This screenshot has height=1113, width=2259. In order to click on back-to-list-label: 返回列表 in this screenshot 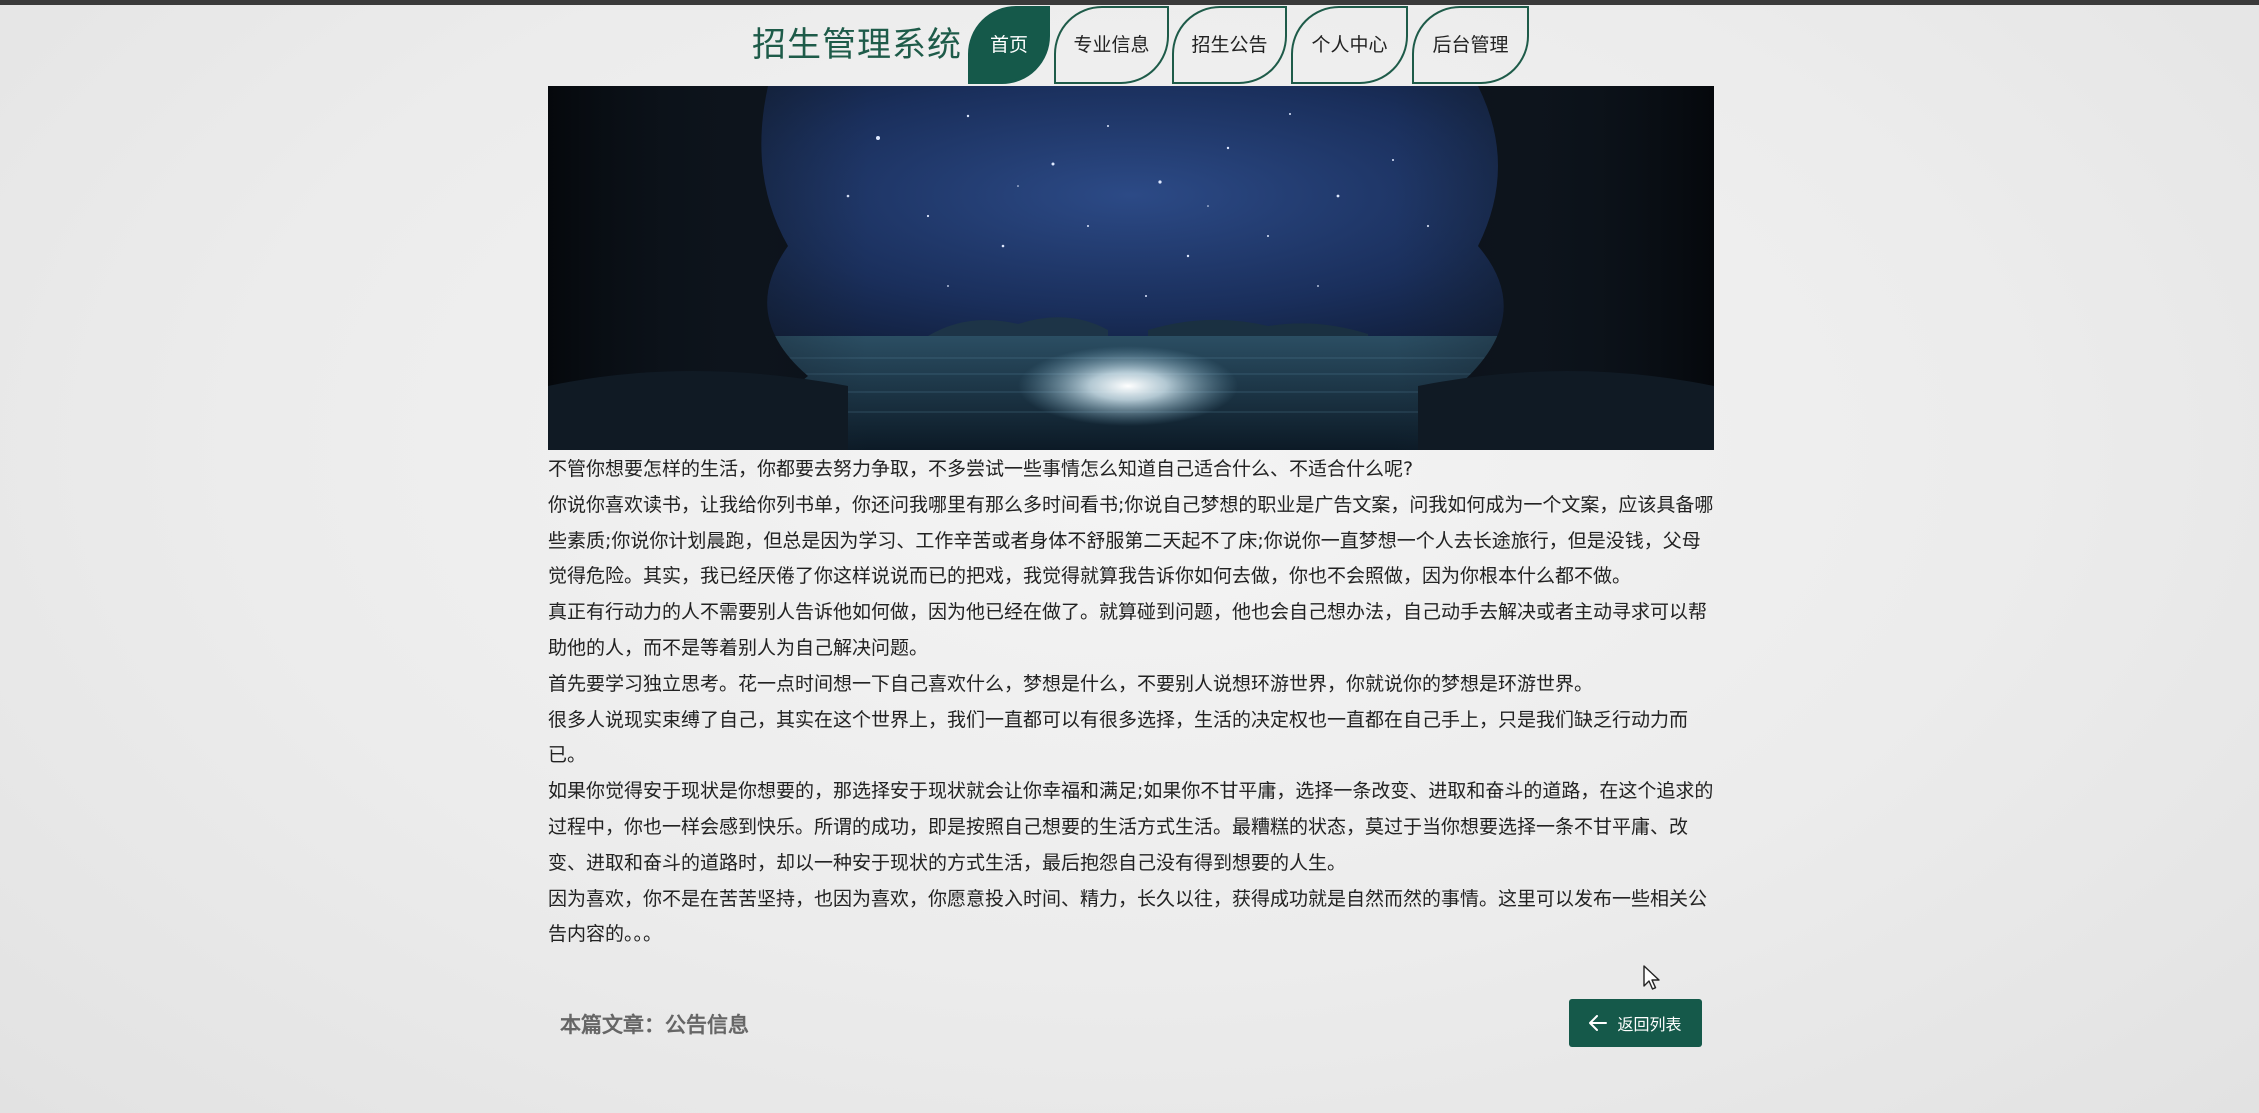, I will do `click(1649, 1024)`.